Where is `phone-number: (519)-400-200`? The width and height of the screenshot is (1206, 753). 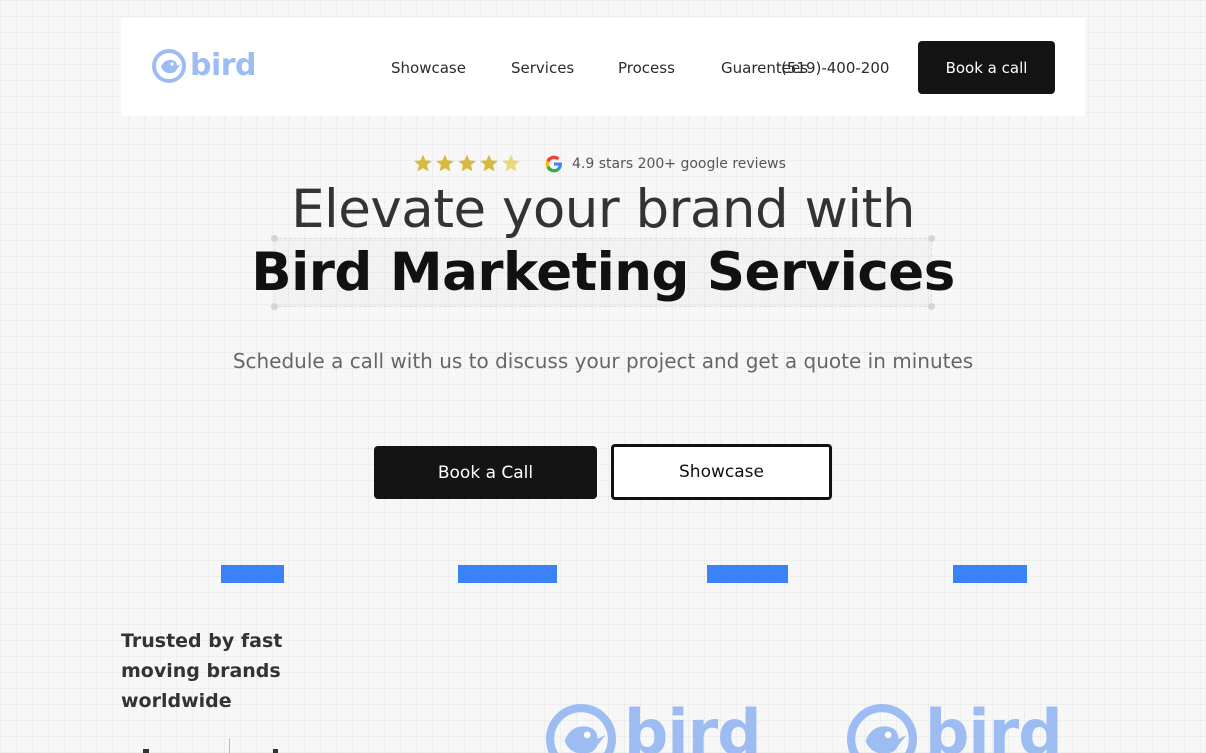 phone-number: (519)-400-200 is located at coordinates (835, 68).